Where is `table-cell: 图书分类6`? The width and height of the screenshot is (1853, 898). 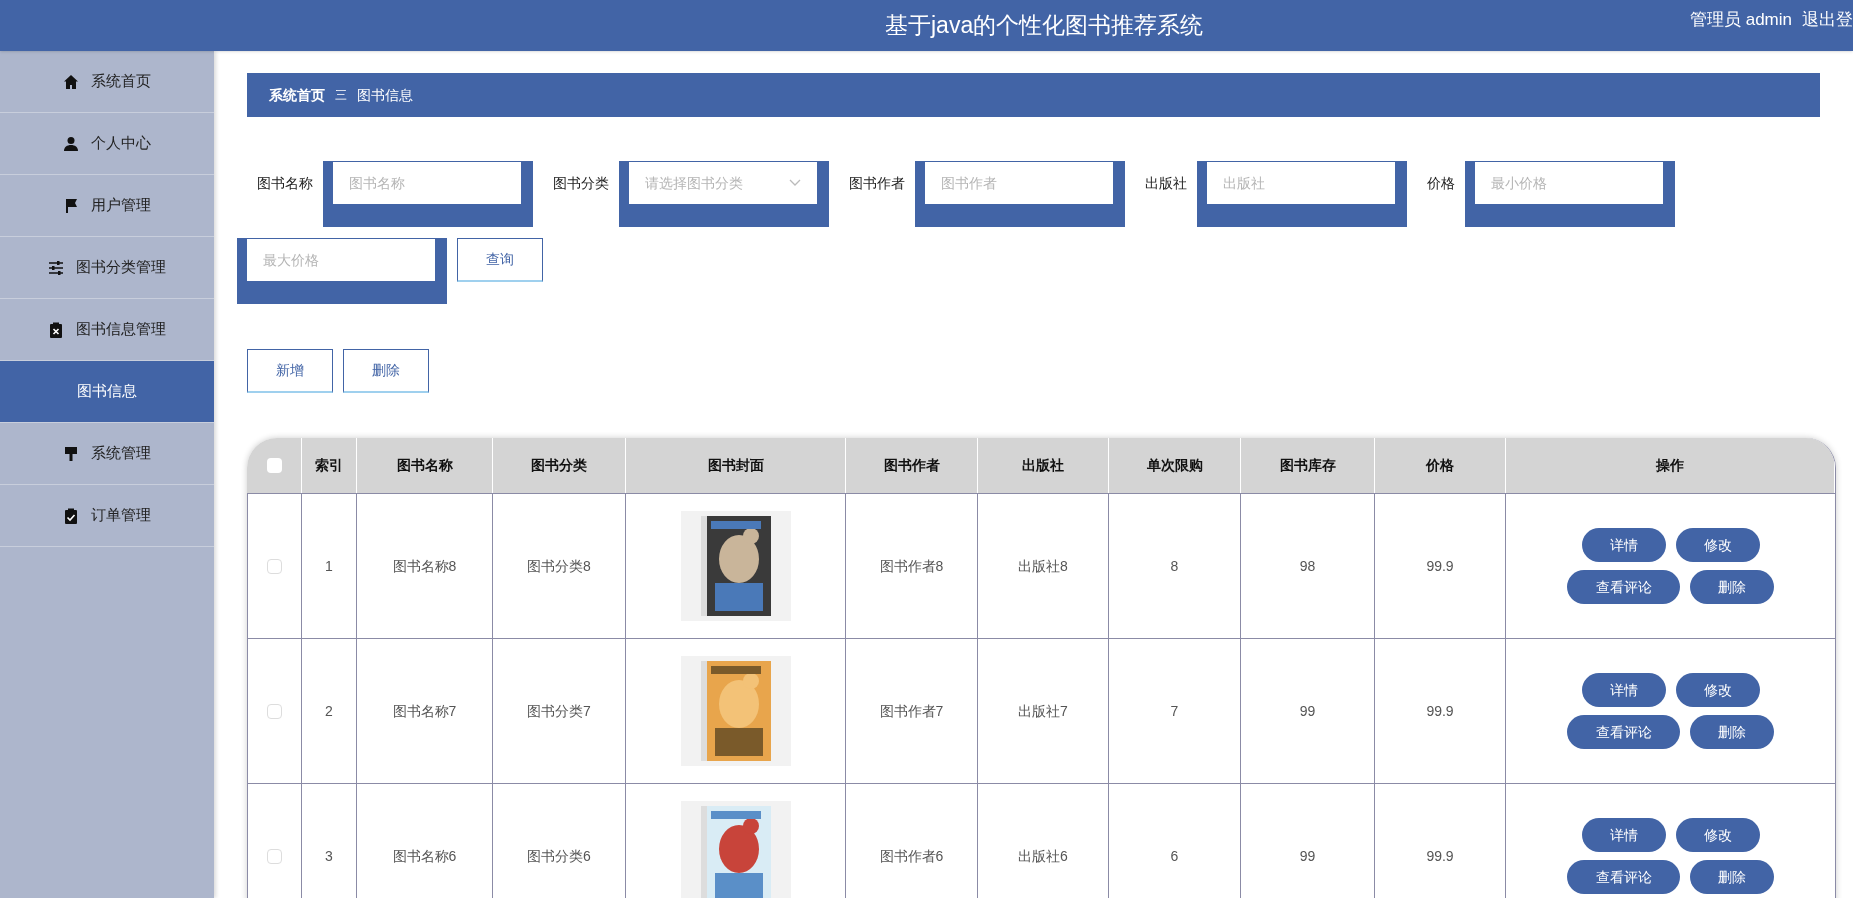
table-cell: 图书分类6 is located at coordinates (559, 841).